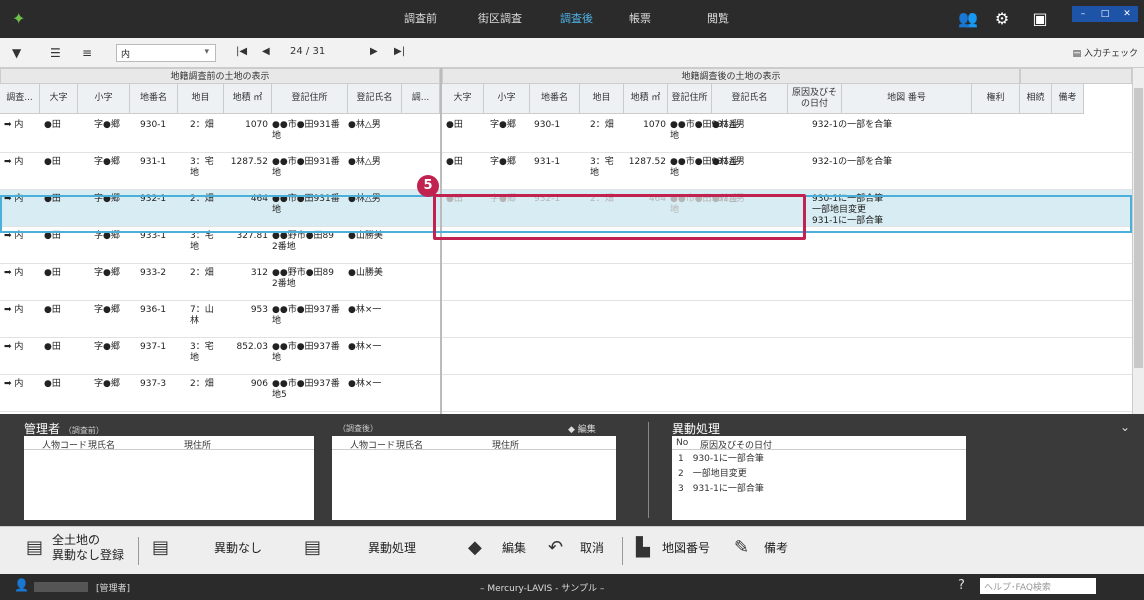 The height and width of the screenshot is (600, 1144). Describe the element at coordinates (852, 125) in the screenshot. I see `table-cell: 932-1の一部を合筆` at that location.